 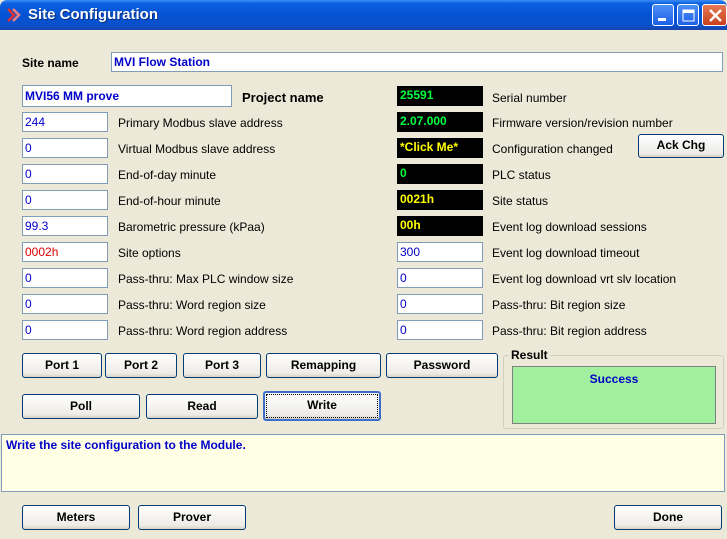 I want to click on read-label: Read, so click(x=202, y=406).